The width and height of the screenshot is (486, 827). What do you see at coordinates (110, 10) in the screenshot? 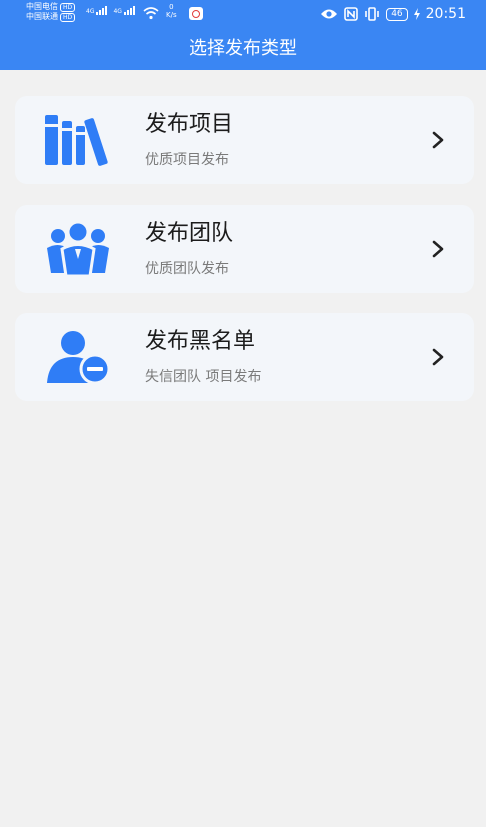
I see `signal-indicators: 4G 4G` at bounding box center [110, 10].